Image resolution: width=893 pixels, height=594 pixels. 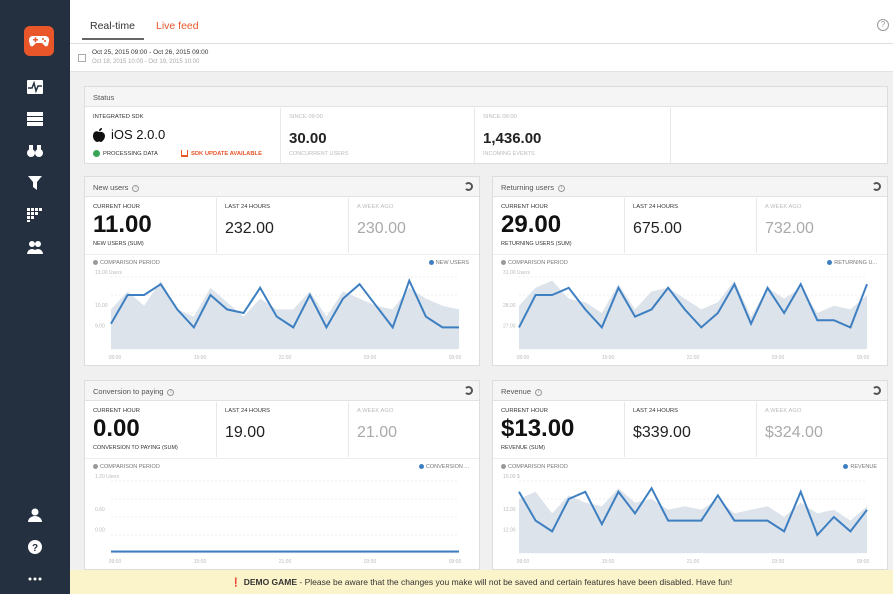 What do you see at coordinates (452, 263) in the screenshot?
I see `legend-series-label: NEW USERS` at bounding box center [452, 263].